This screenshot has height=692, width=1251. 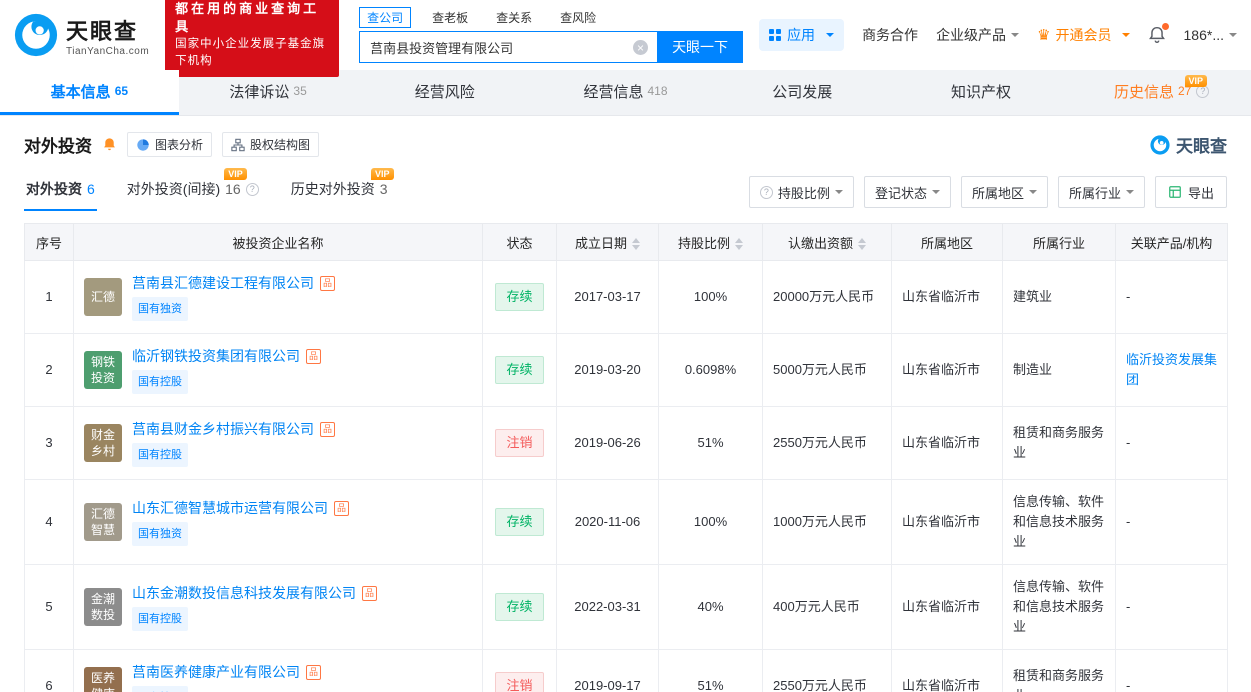 I want to click on tab-business-info: 经营信息 418, so click(x=625, y=92).